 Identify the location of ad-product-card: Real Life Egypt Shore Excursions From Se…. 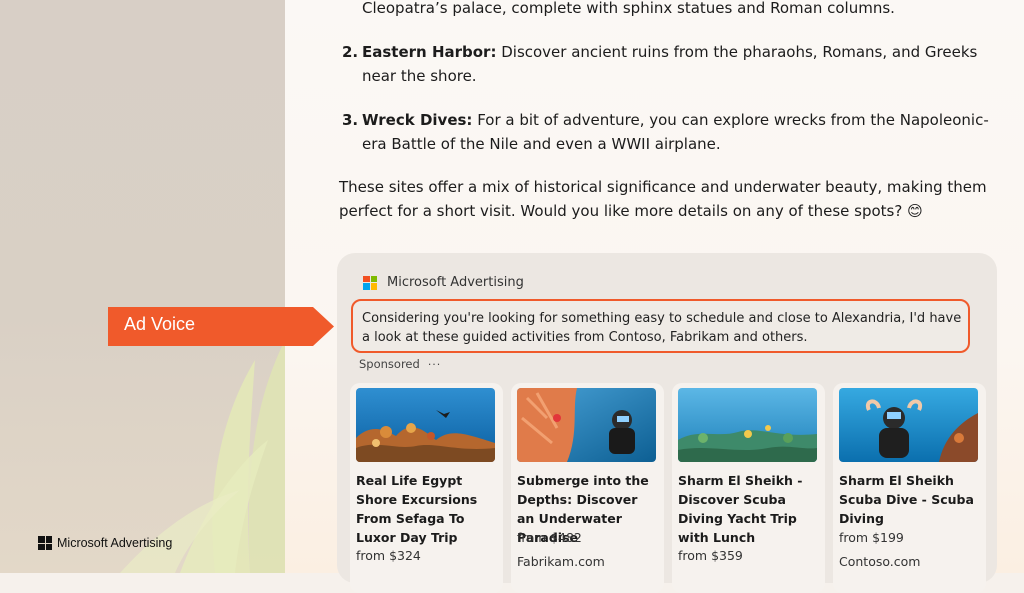
(426, 488).